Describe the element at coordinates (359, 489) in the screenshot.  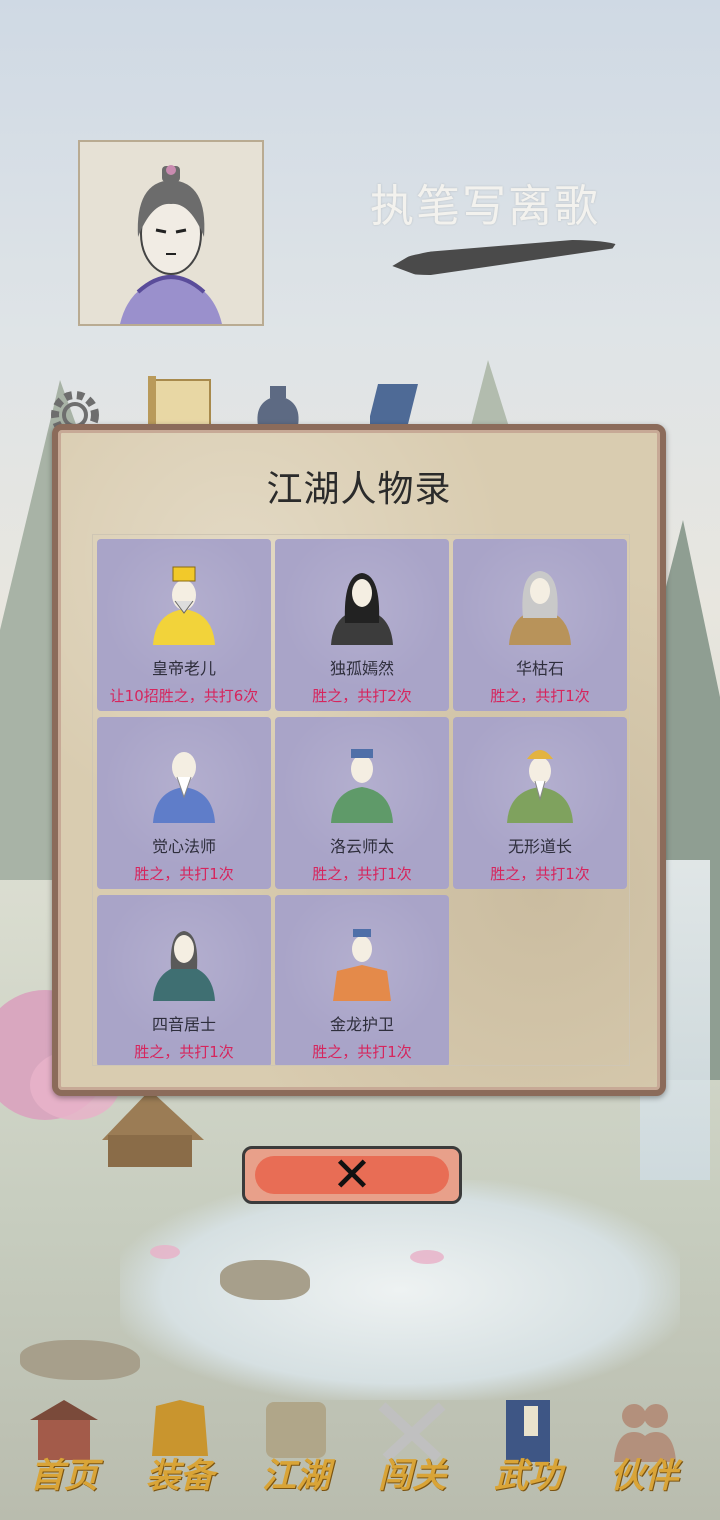
I see `panel-title: 江湖人物录` at that location.